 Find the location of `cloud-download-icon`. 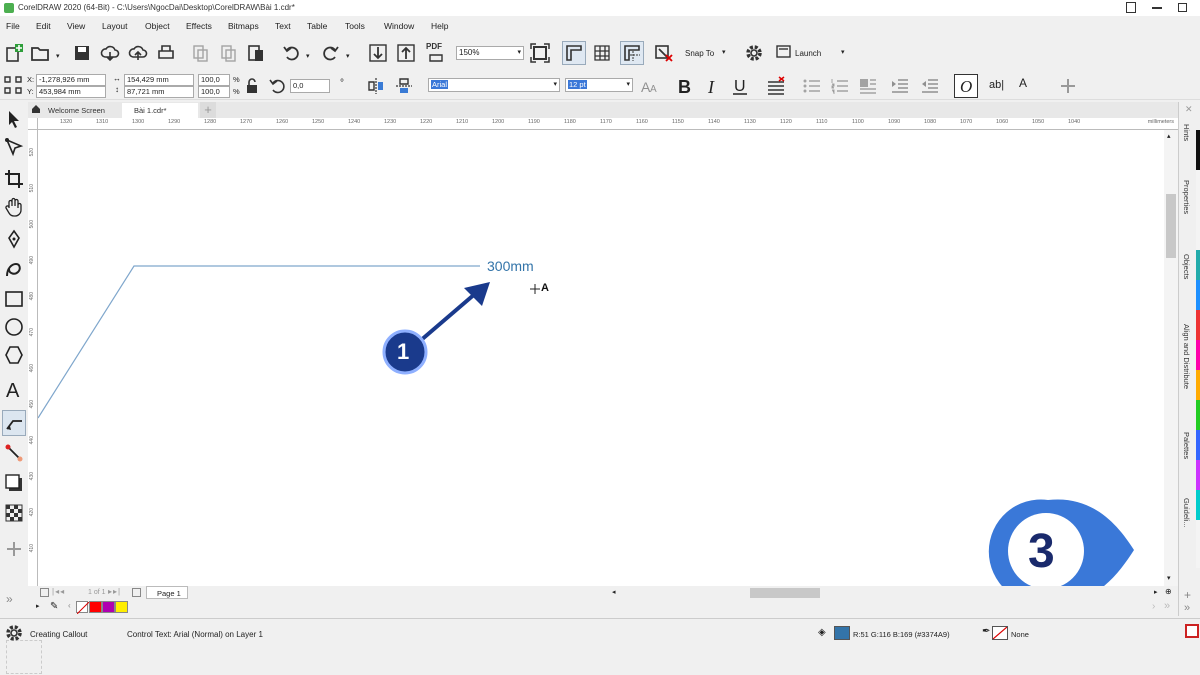

cloud-download-icon is located at coordinates (110, 53).